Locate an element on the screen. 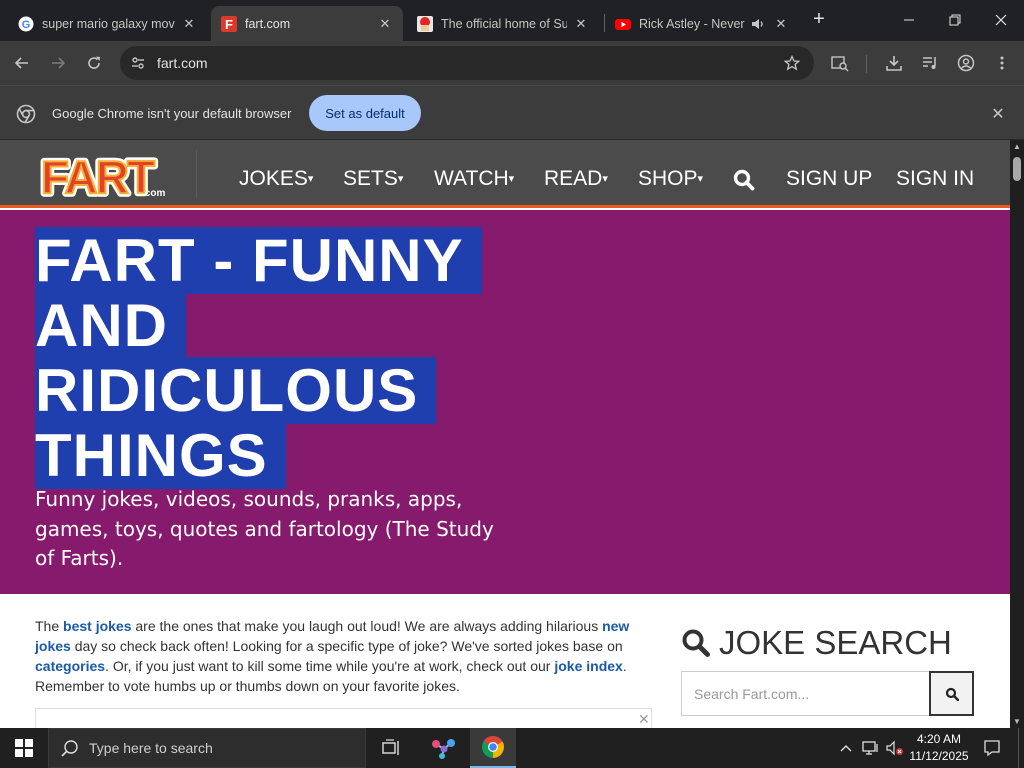  chrome-app-icon is located at coordinates (493, 747).